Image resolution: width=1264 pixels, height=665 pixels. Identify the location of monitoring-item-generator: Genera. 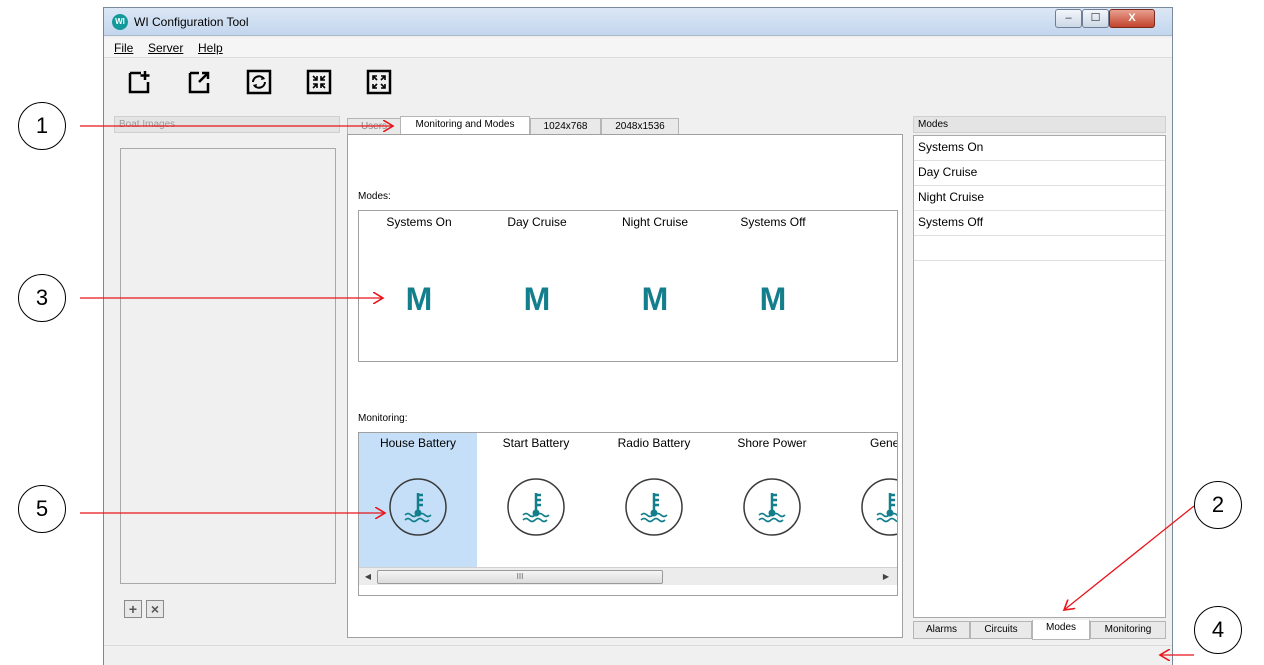
(864, 500).